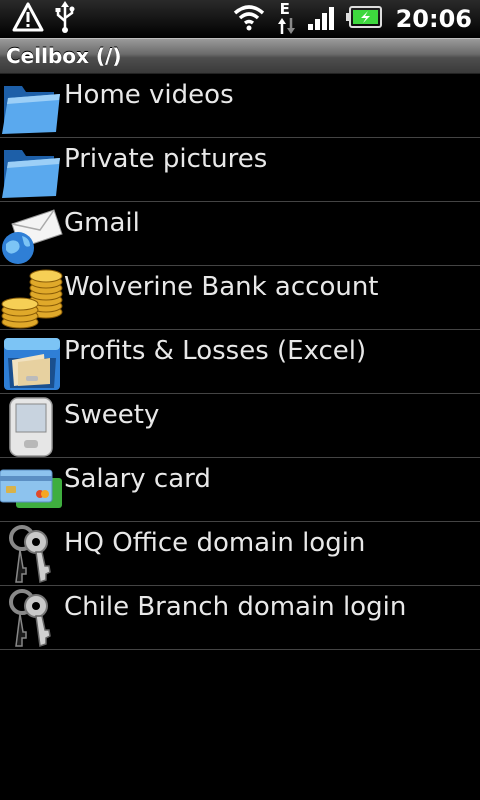 This screenshot has width=480, height=800. What do you see at coordinates (221, 287) in the screenshot?
I see `list-item-label: Wolverine Bank account` at bounding box center [221, 287].